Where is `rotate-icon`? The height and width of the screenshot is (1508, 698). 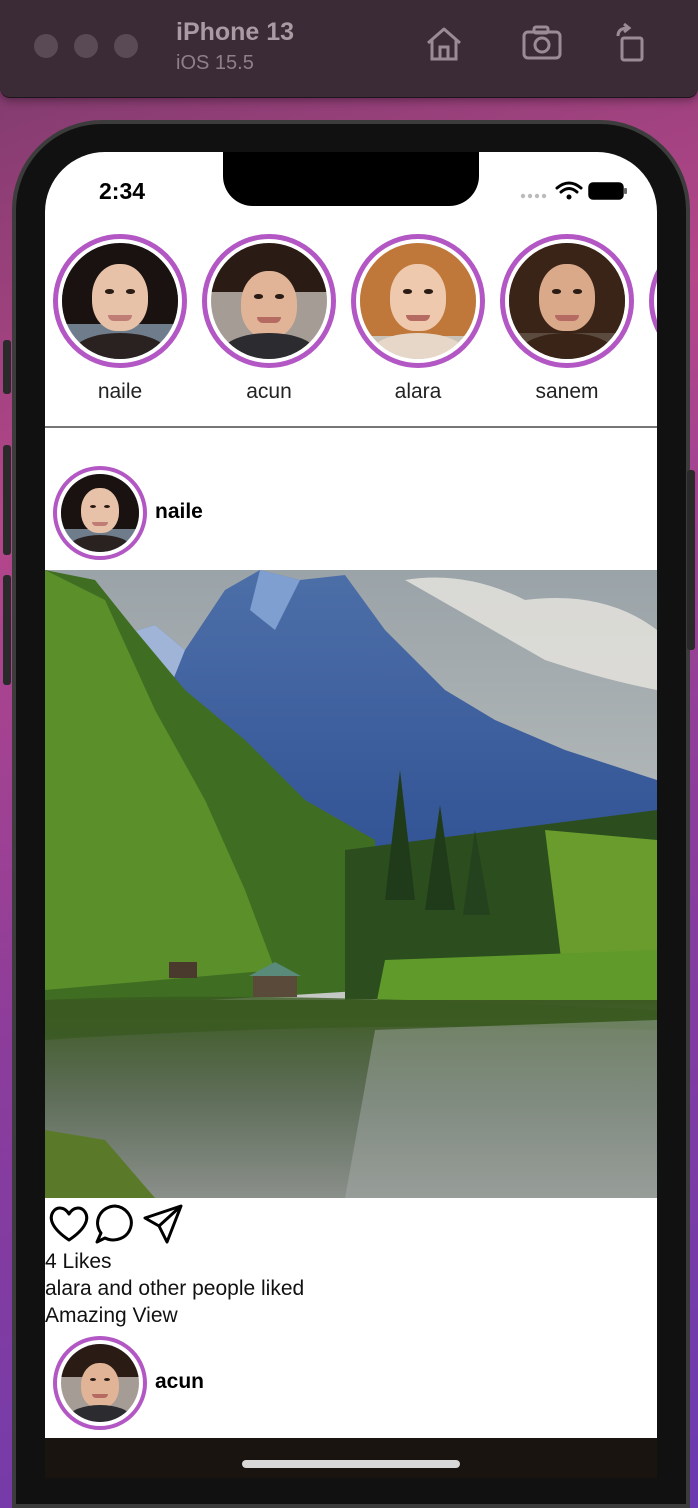 rotate-icon is located at coordinates (634, 44).